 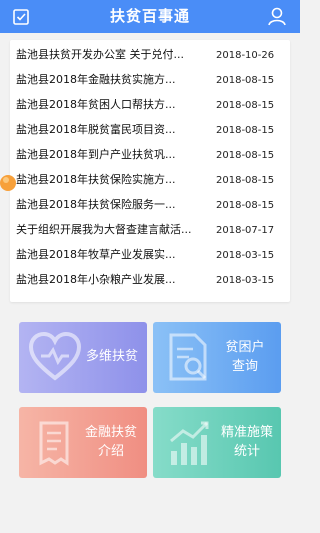 What do you see at coordinates (54, 443) in the screenshot?
I see `scroll-icon` at bounding box center [54, 443].